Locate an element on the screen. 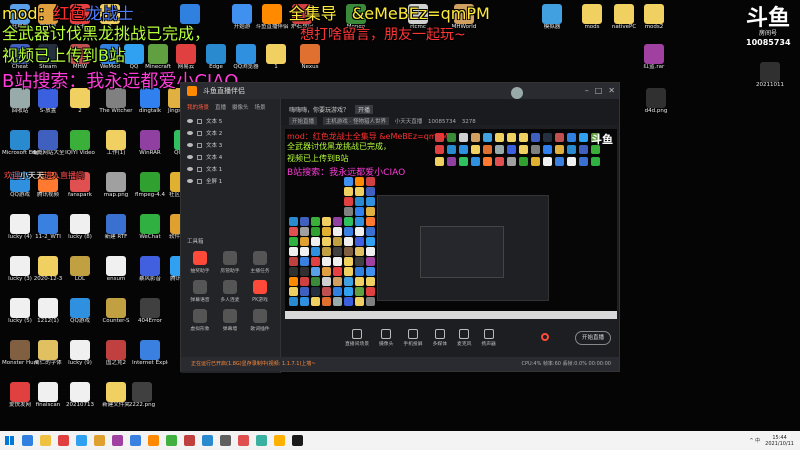  tray-icons: ^ 中 is located at coordinates (754, 440).